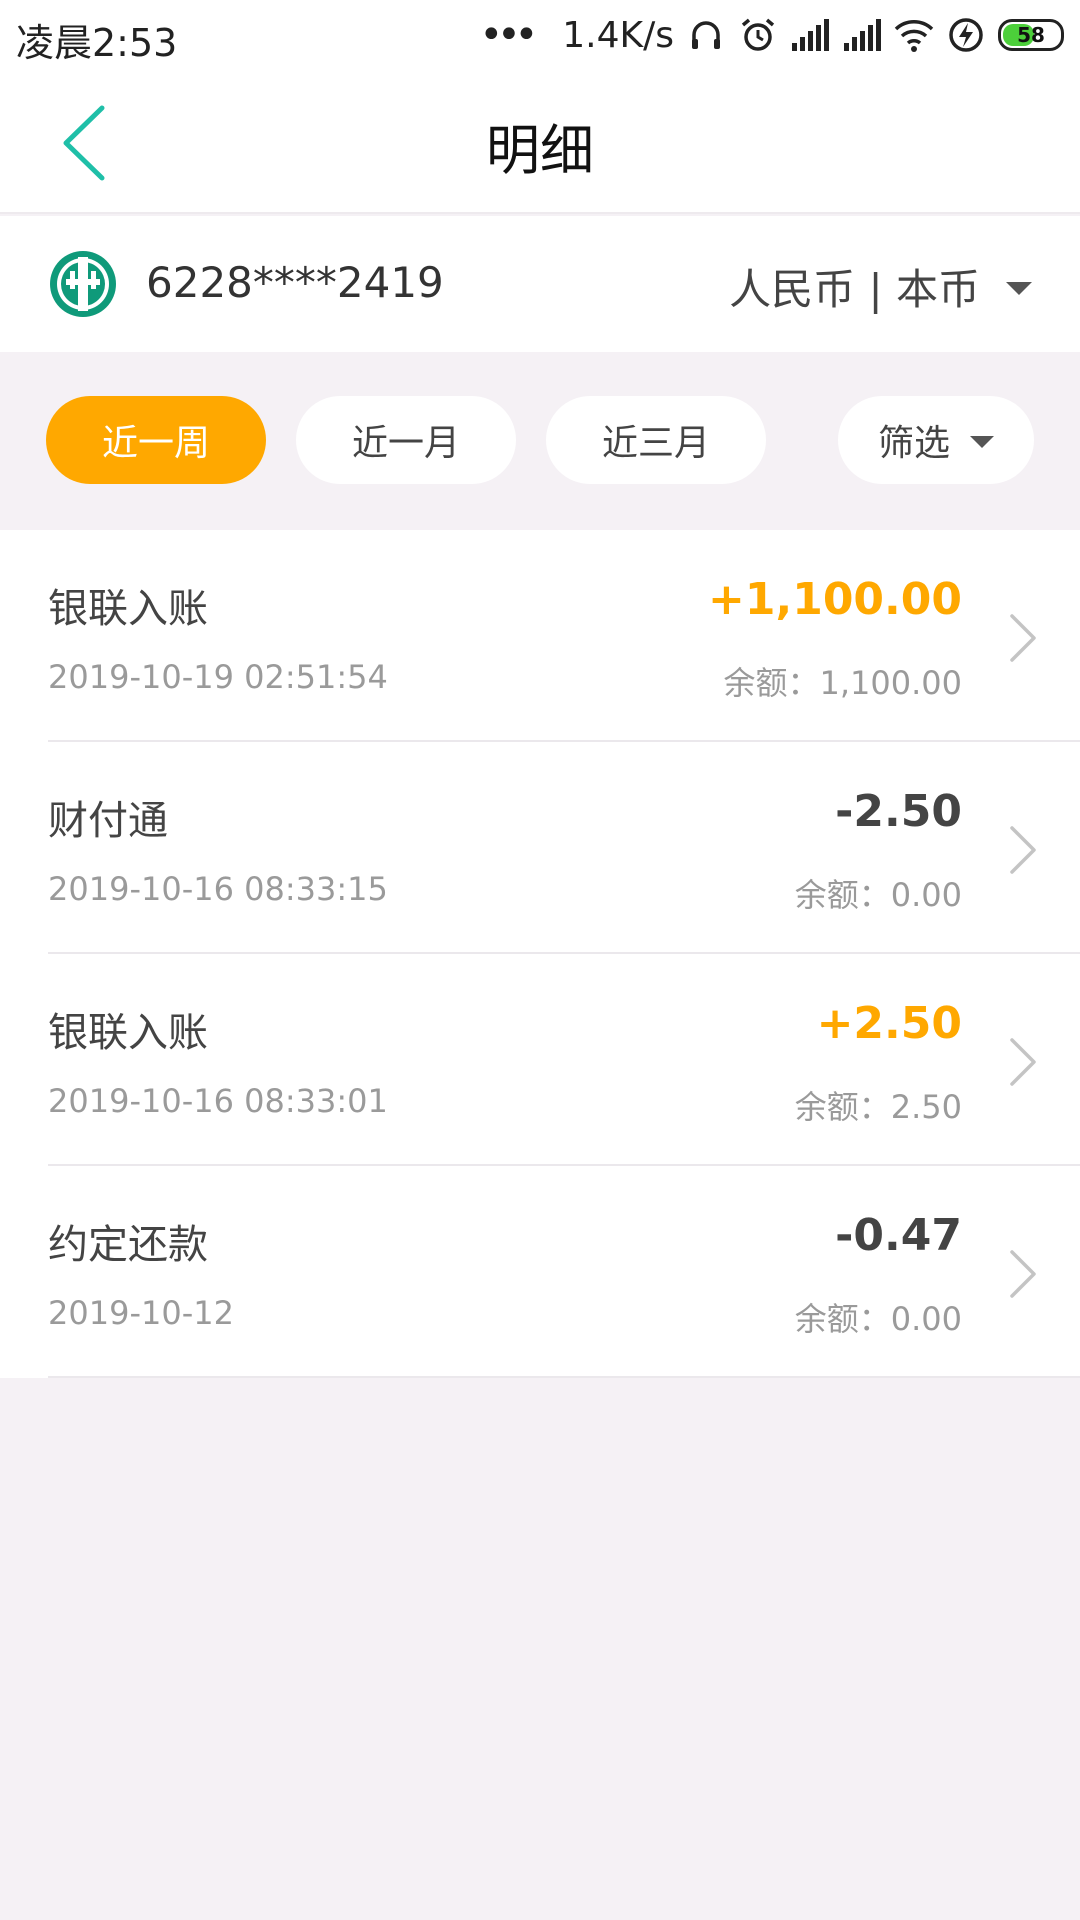 The height and width of the screenshot is (1920, 1080). I want to click on transaction-time: 2019-10-19 02:51:54, so click(218, 677).